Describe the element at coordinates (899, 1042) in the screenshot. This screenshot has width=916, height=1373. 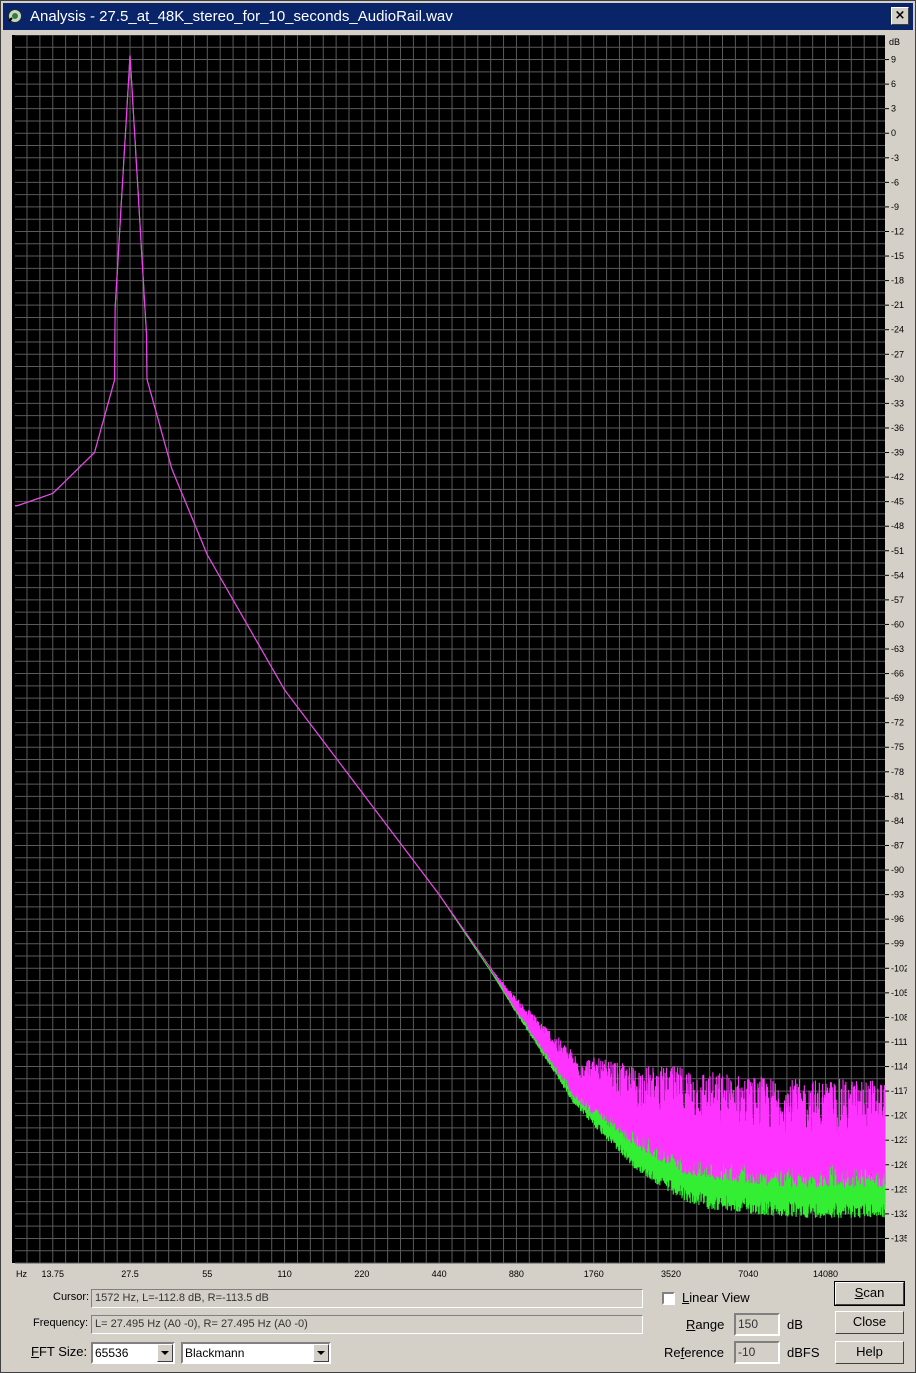
I see `y-tick-label: -111` at that location.